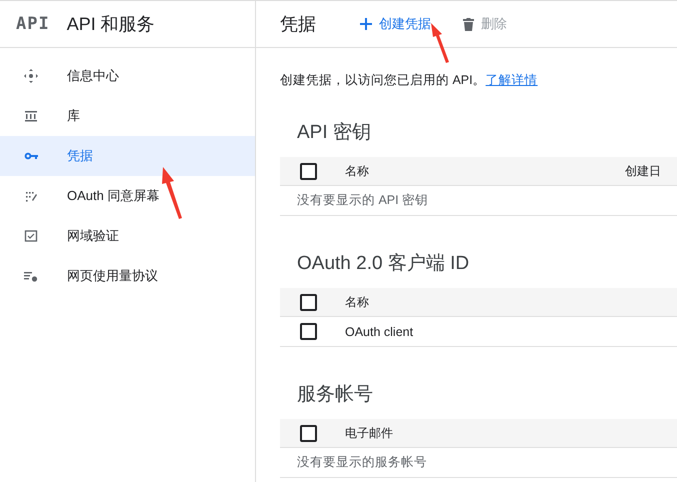 This screenshot has height=482, width=677. What do you see at coordinates (31, 196) in the screenshot?
I see `dots-icon` at bounding box center [31, 196].